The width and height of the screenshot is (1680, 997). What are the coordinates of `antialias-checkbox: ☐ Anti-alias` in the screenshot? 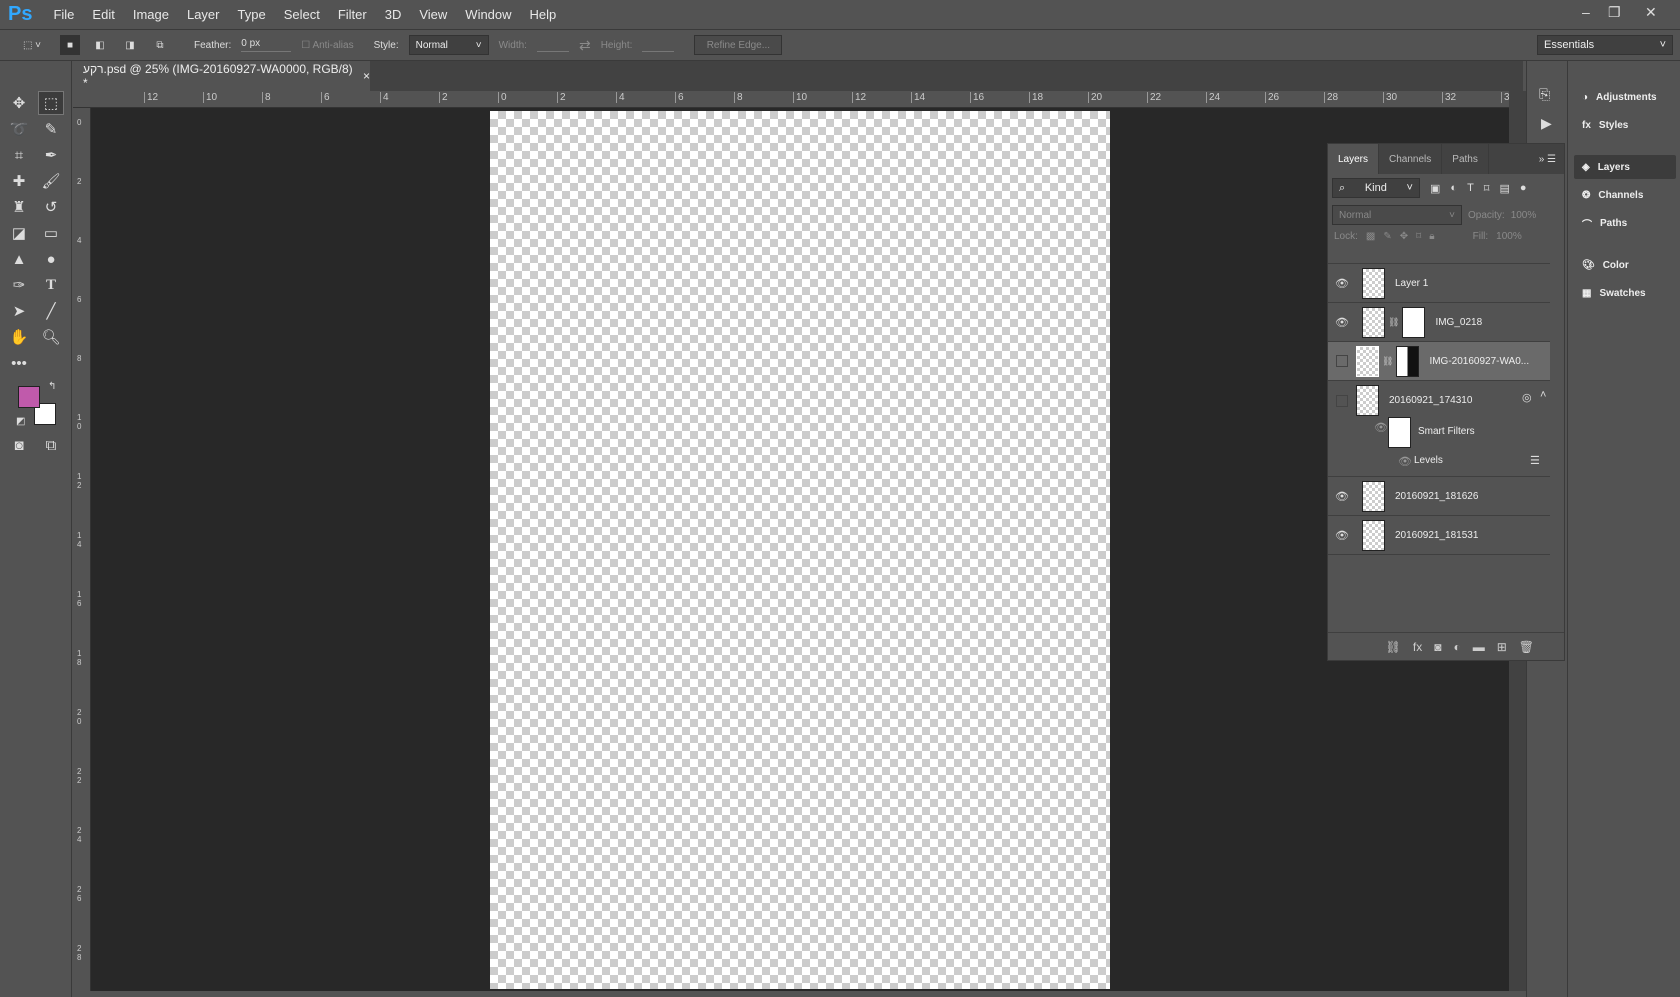 It's located at (327, 45).